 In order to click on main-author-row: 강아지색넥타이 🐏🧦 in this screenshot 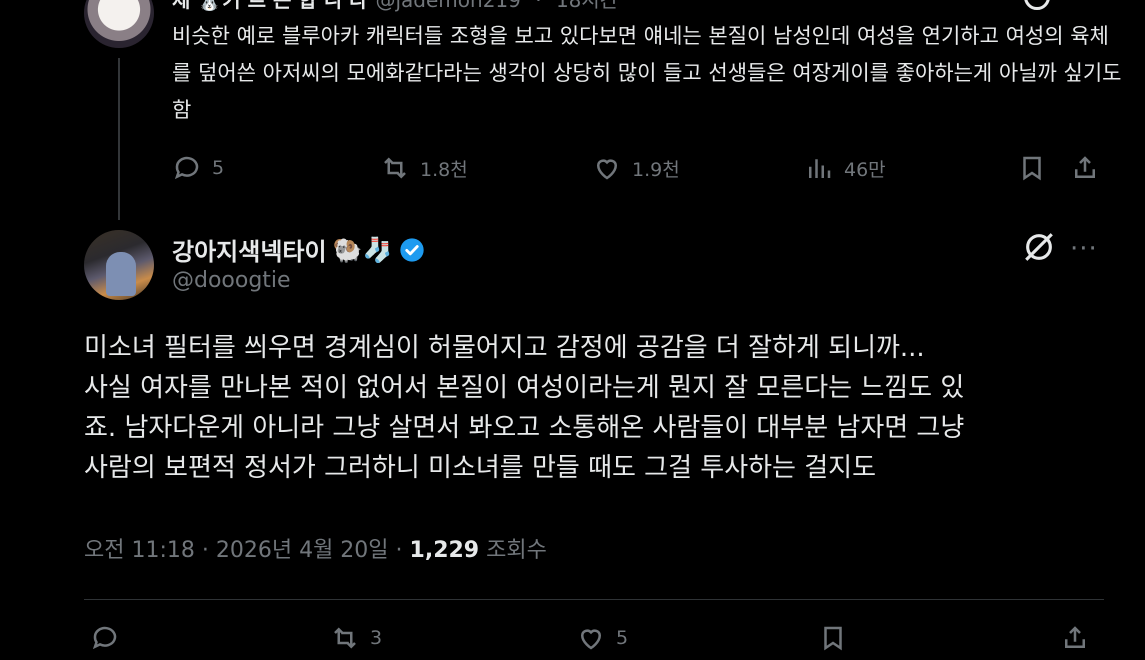, I will do `click(299, 249)`.